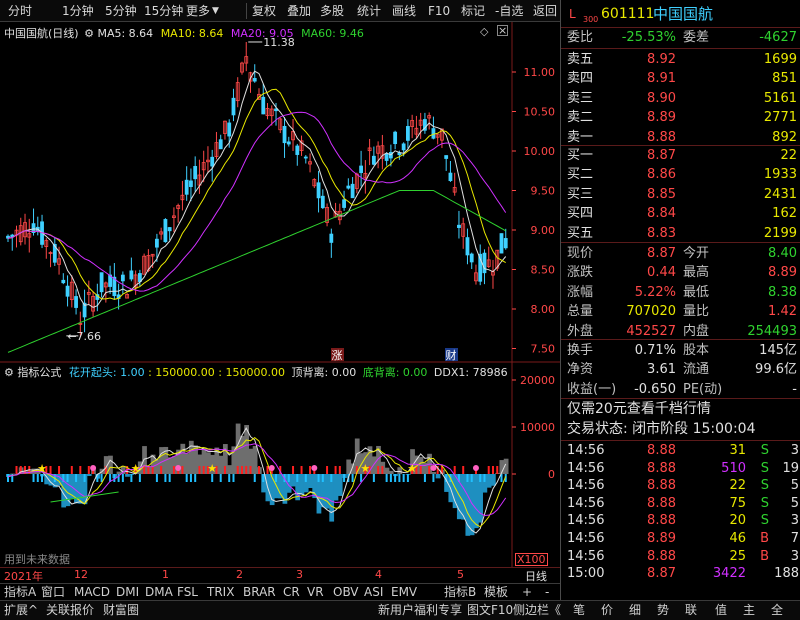 Image resolution: width=800 pixels, height=620 pixels. I want to click on signal-dot, so click(314, 468).